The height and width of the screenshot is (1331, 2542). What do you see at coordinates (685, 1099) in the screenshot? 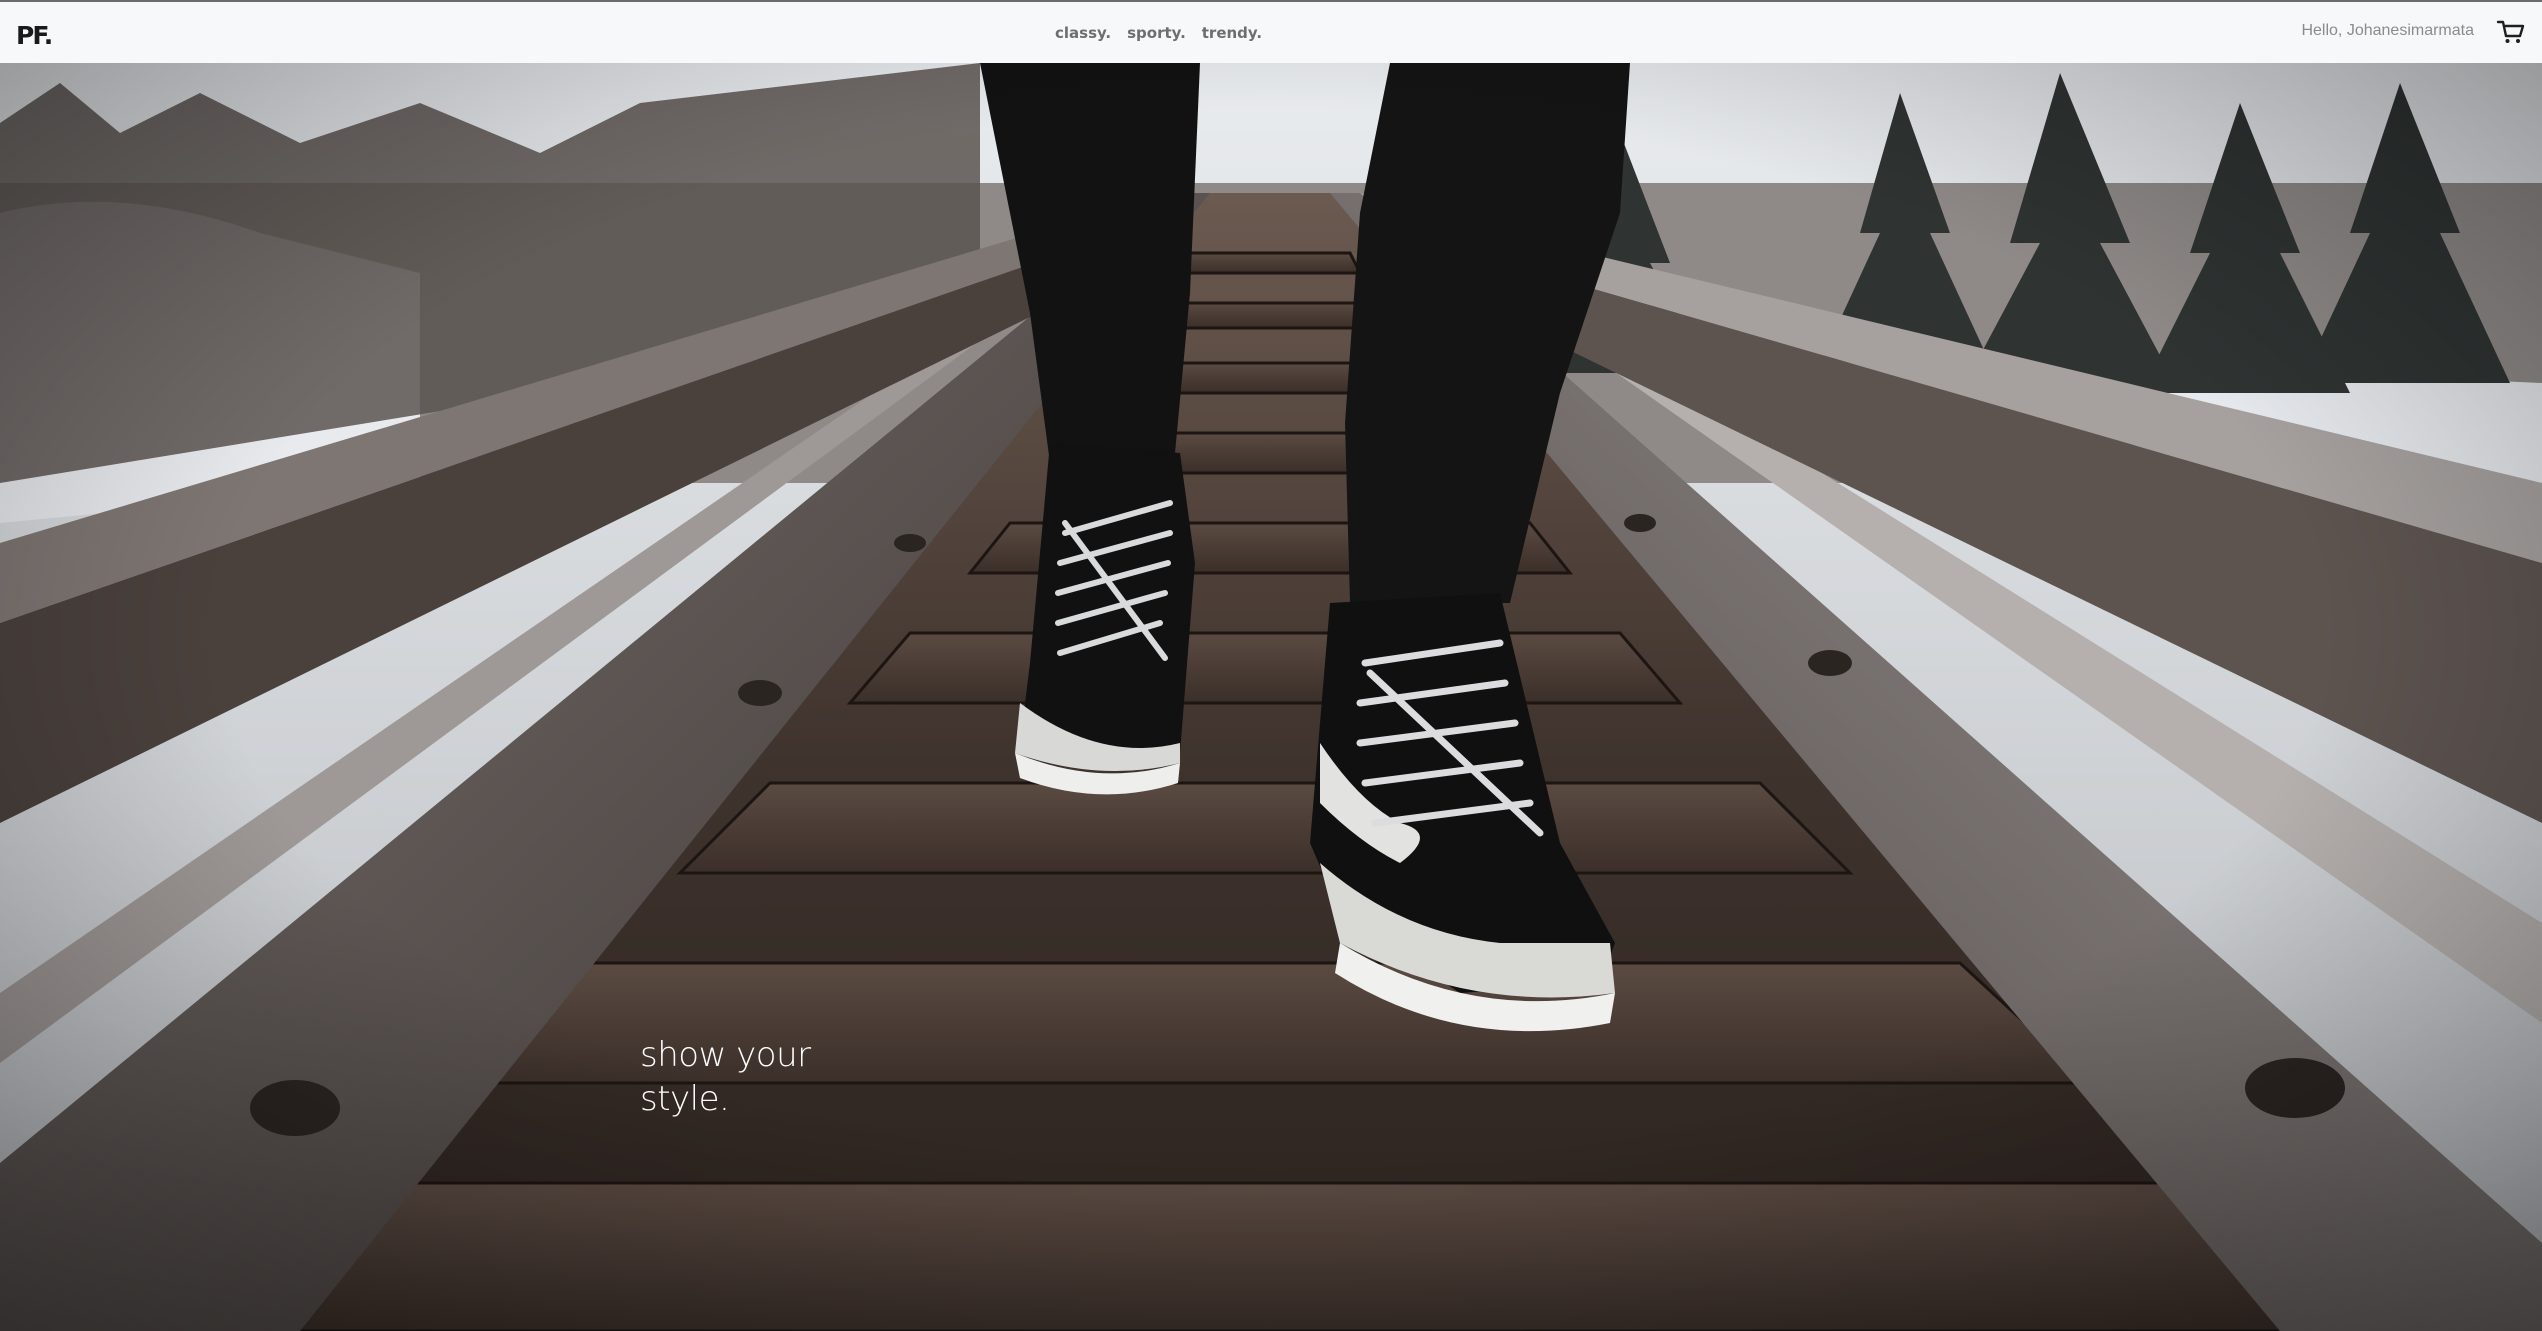
I see `hero-tagline-line2: style.` at bounding box center [685, 1099].